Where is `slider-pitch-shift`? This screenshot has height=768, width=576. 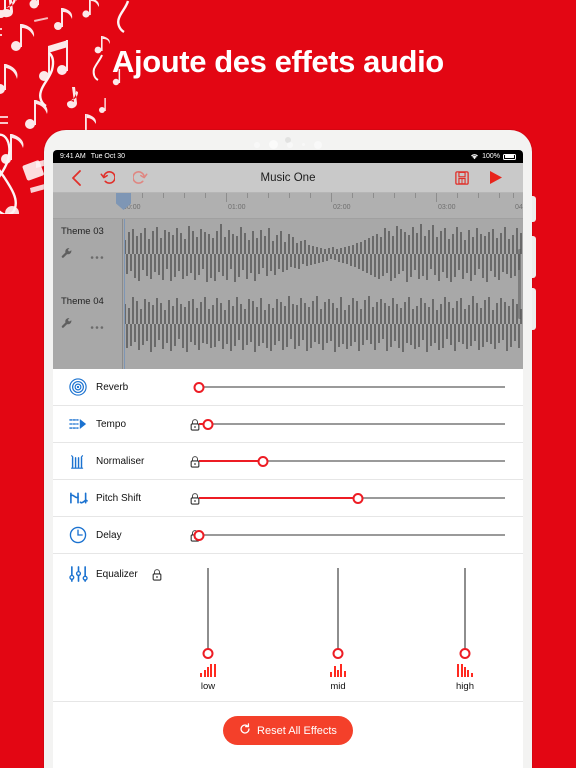 slider-pitch-shift is located at coordinates (352, 498).